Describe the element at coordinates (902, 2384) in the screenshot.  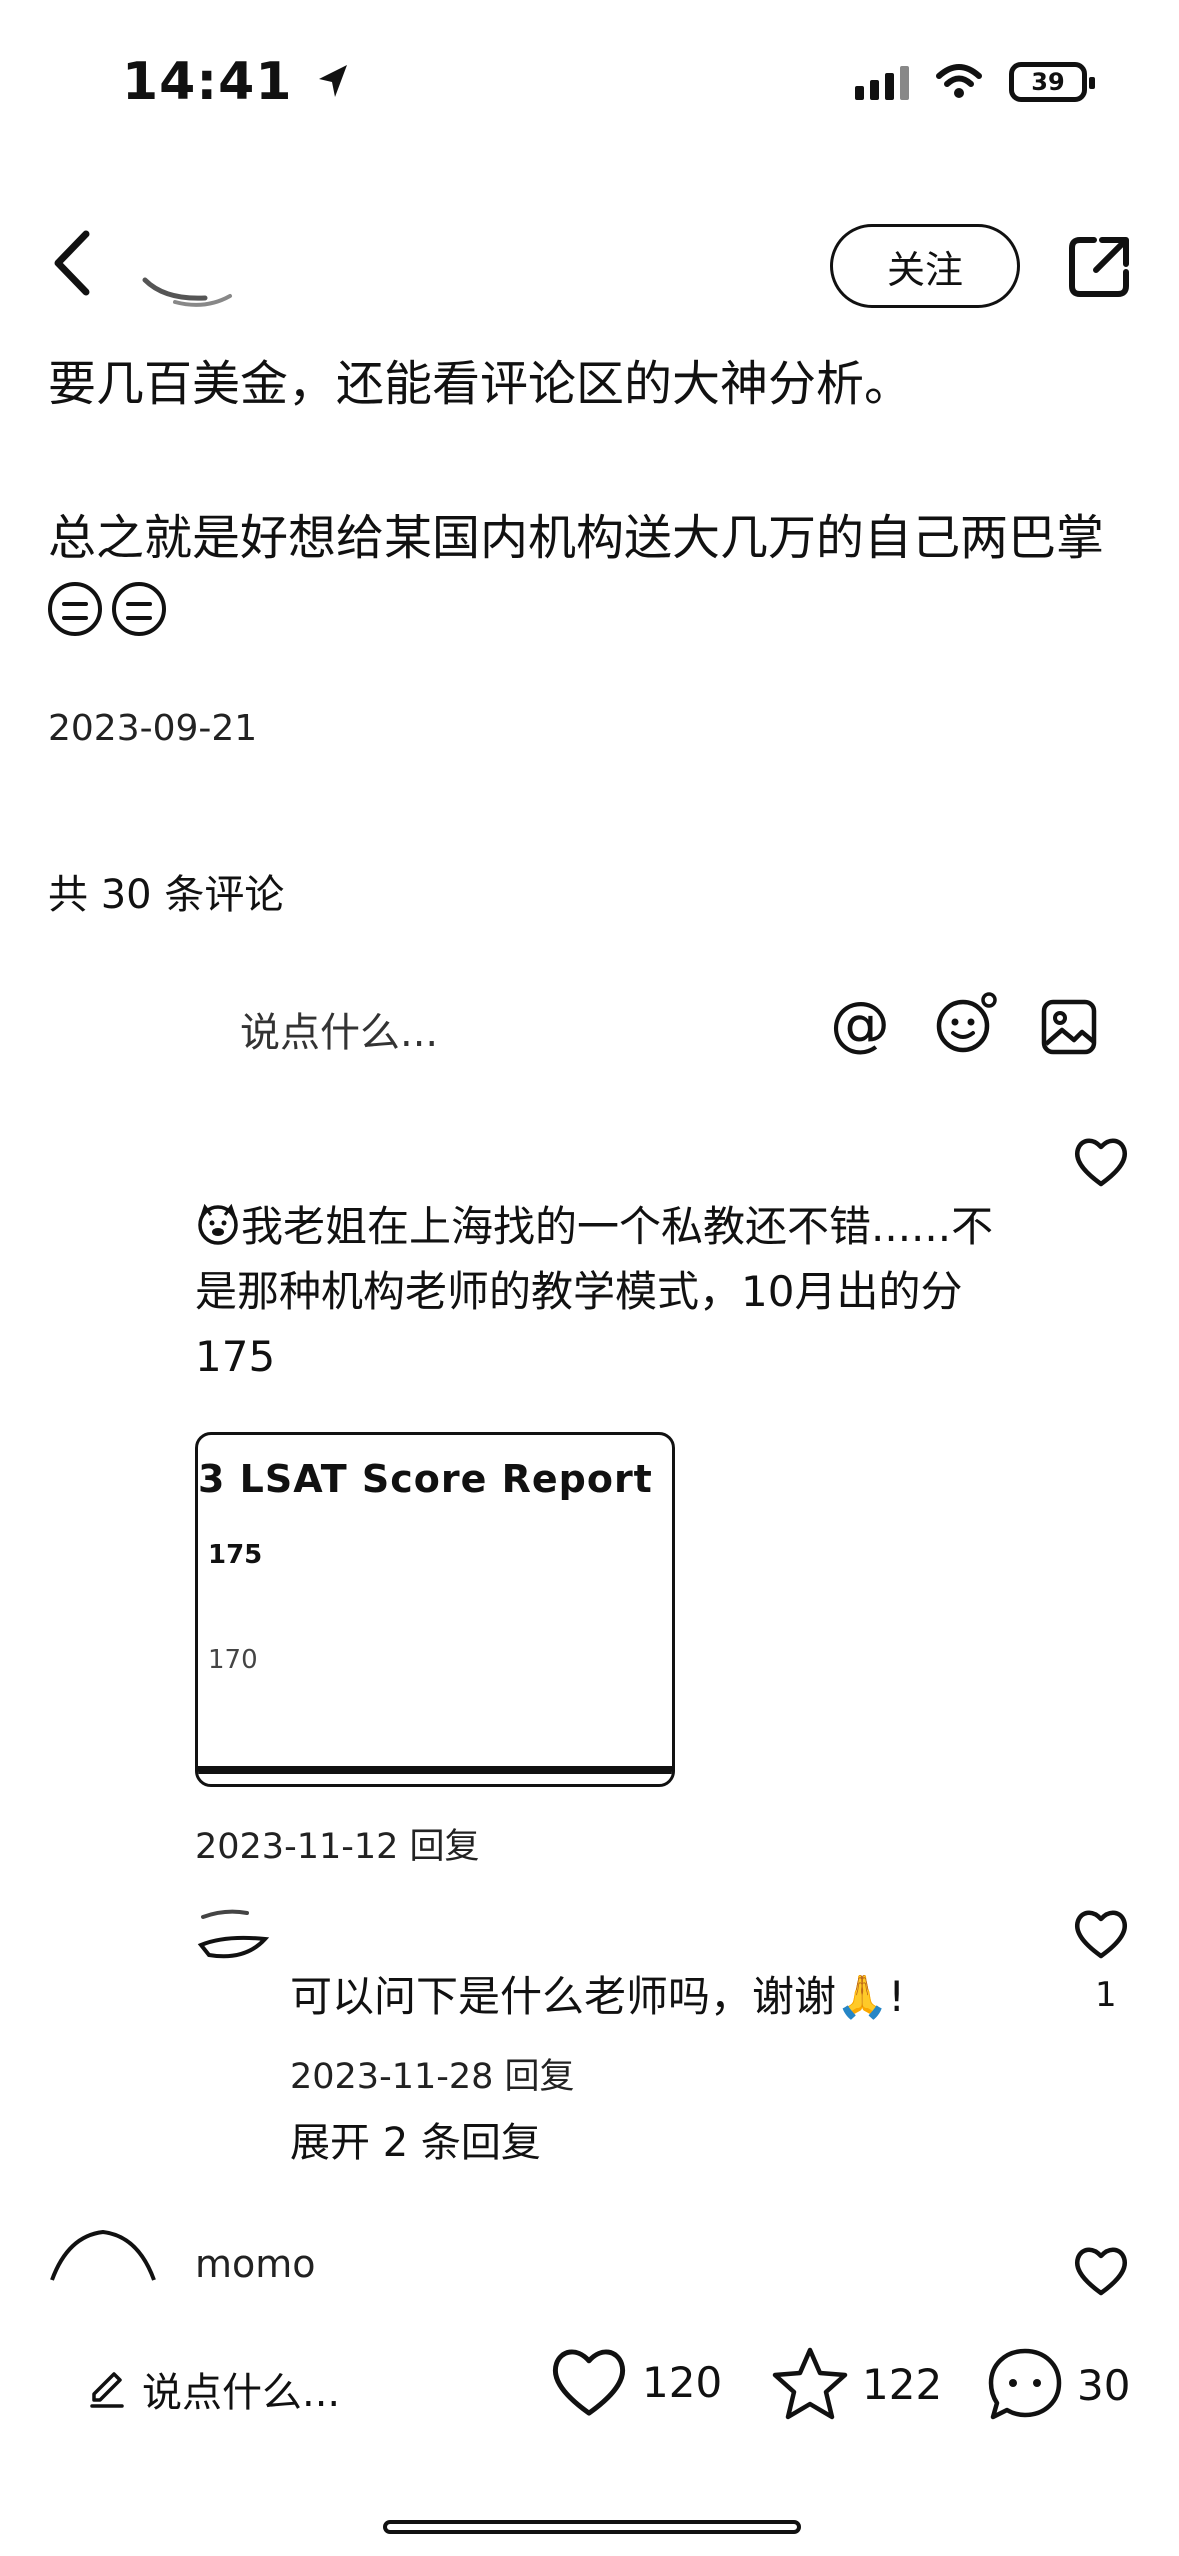
I see `star-count: 122` at that location.